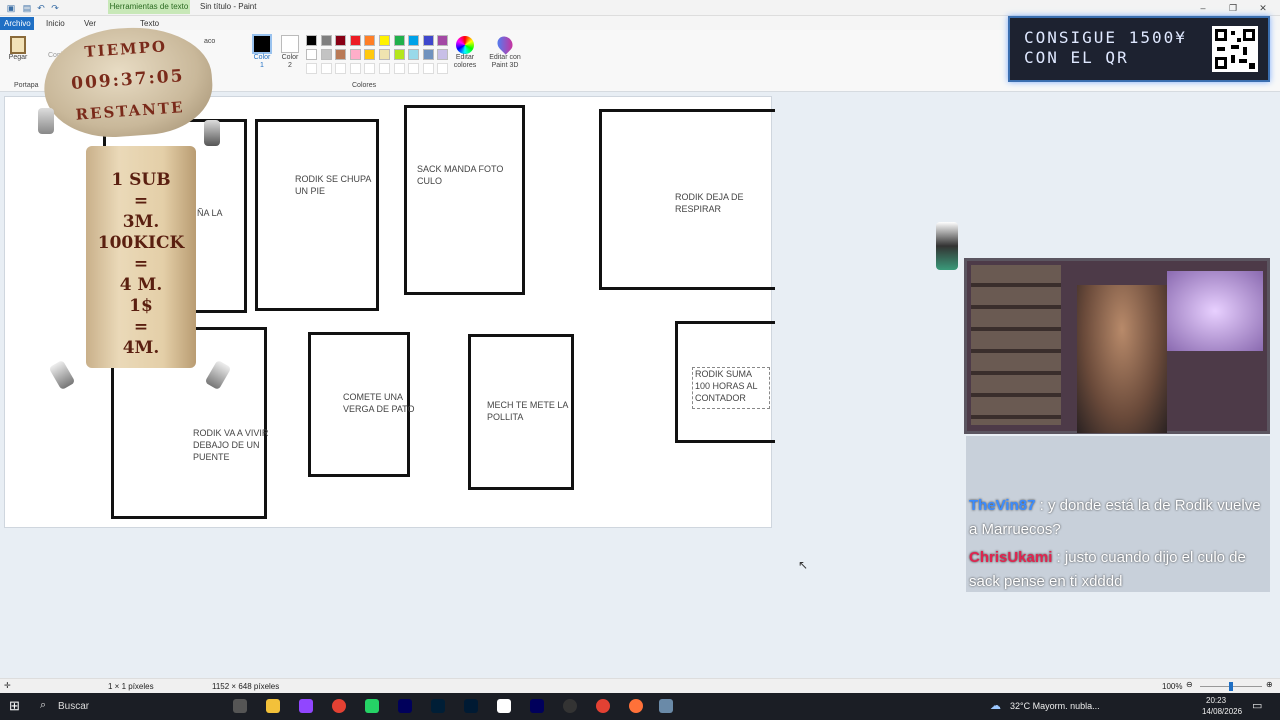  Describe the element at coordinates (18, 57) in the screenshot. I see `paste-label: Pegar` at that location.